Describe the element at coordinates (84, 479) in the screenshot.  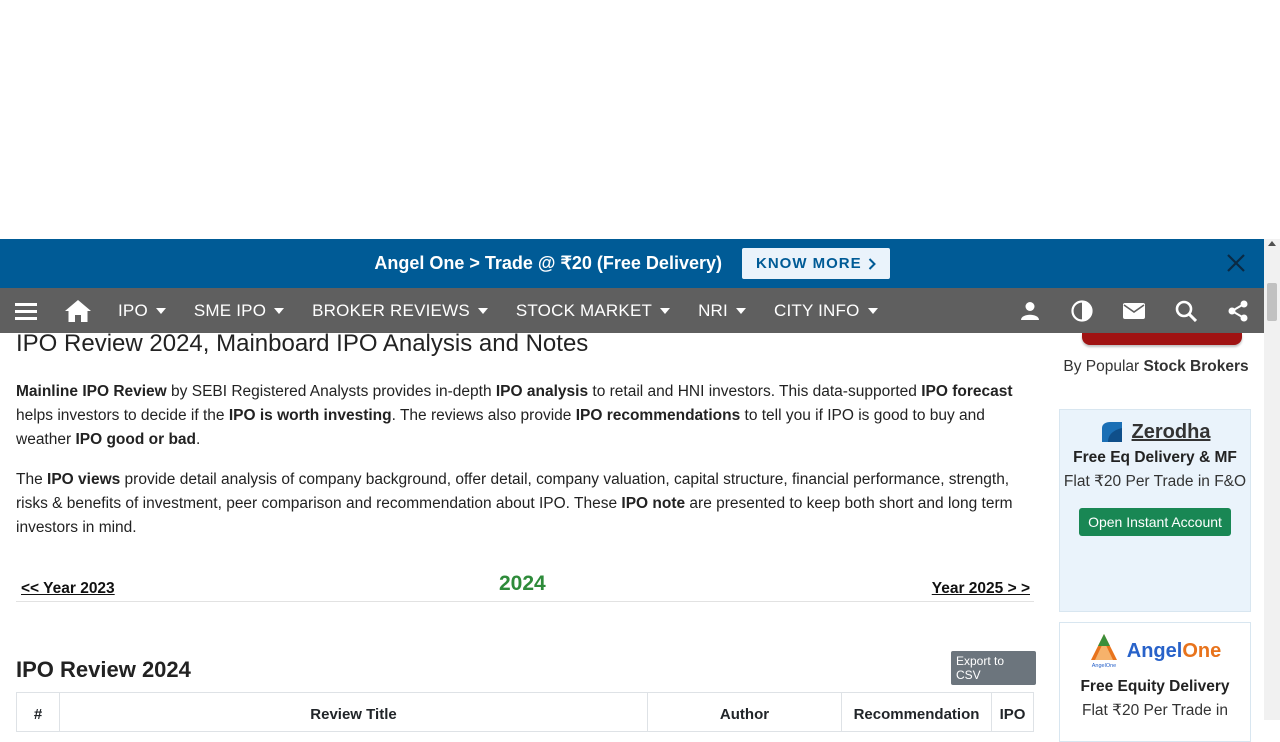
I see `text-bold: IPO views` at that location.